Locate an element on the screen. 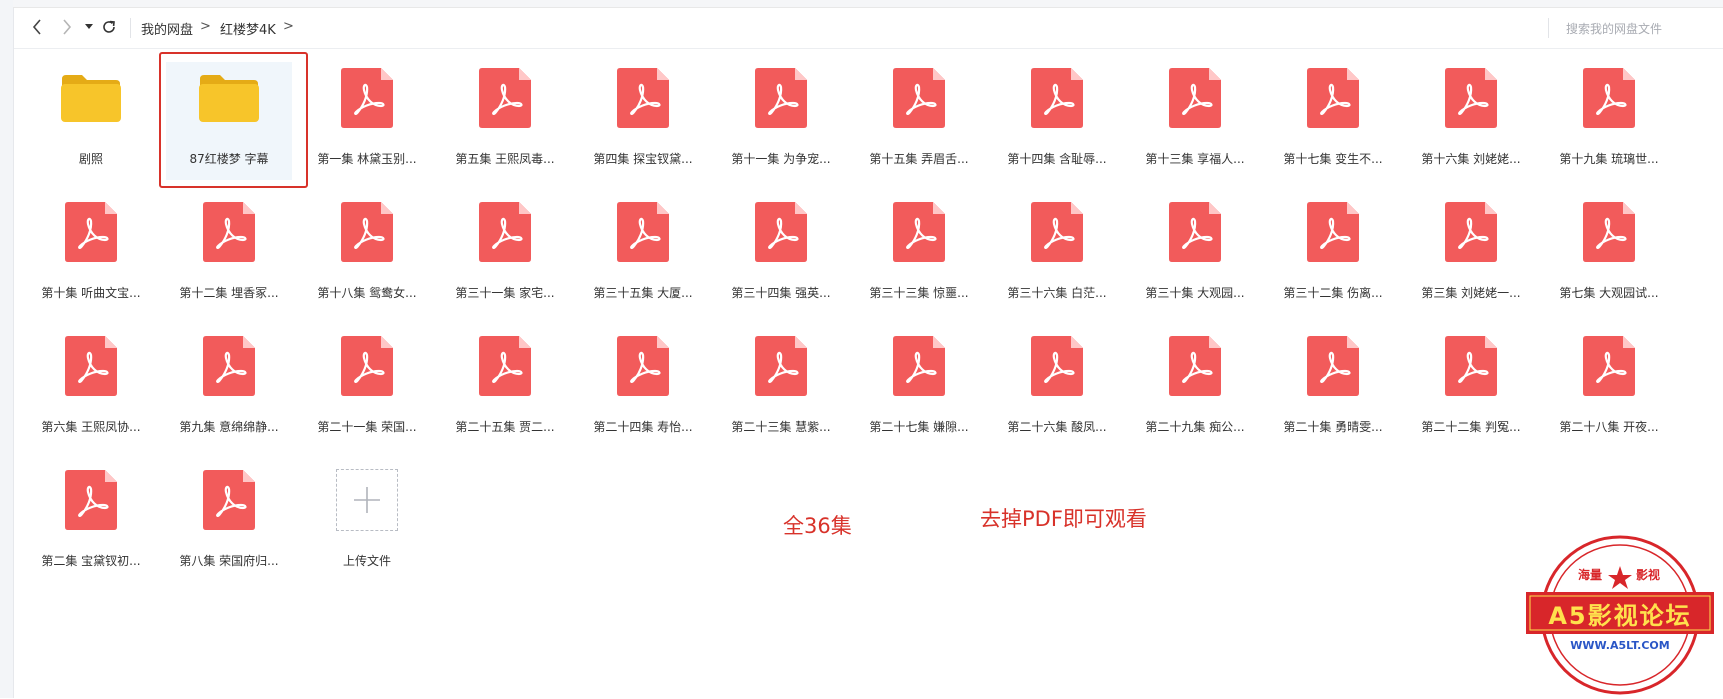 The width and height of the screenshot is (1723, 699). stamp-main-text: A5影视论坛 is located at coordinates (1620, 616).